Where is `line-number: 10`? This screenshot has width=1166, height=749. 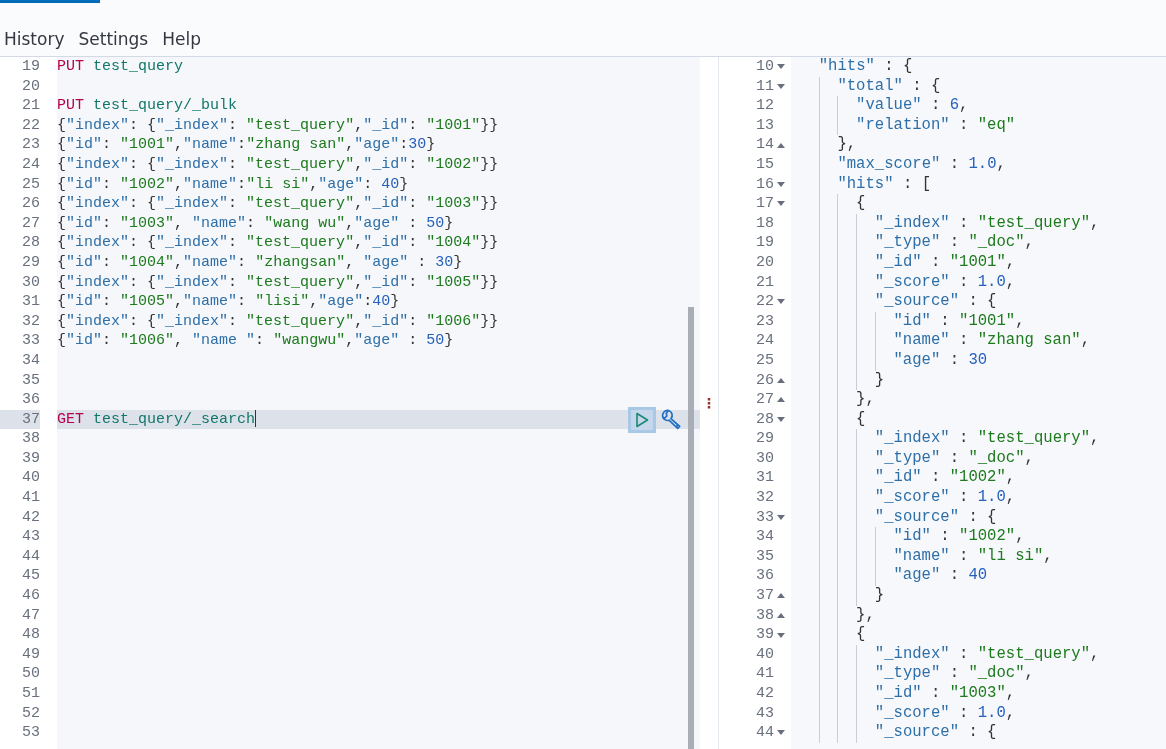
line-number: 10 is located at coordinates (765, 67).